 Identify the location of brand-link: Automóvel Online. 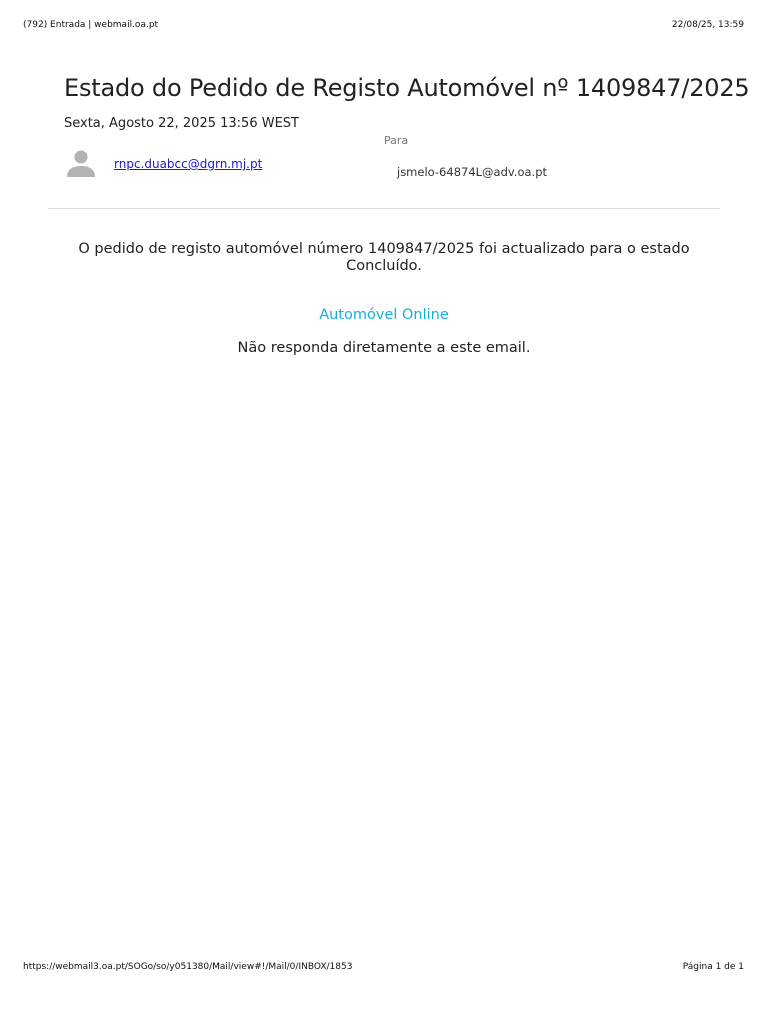
(384, 315).